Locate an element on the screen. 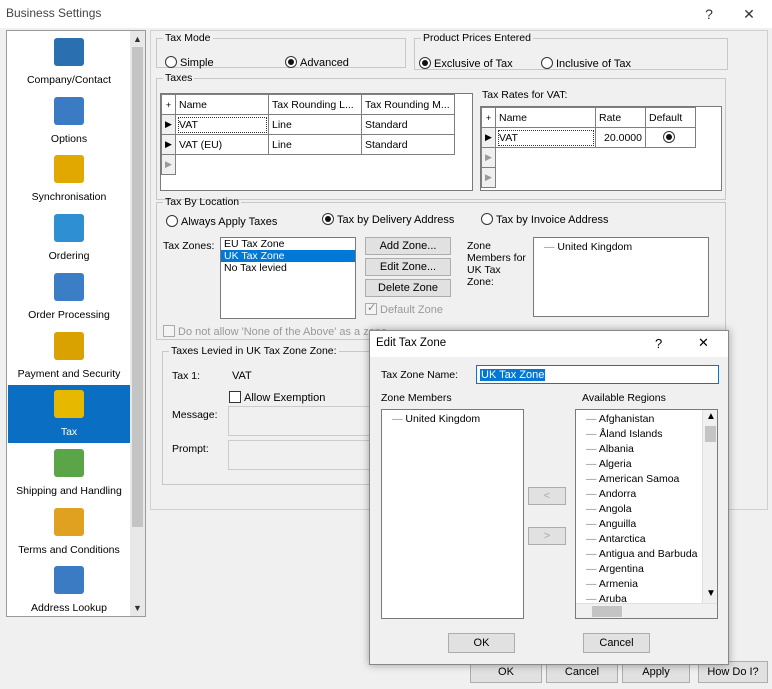 This screenshot has height=689, width=772. radio-delivery is located at coordinates (328, 219).